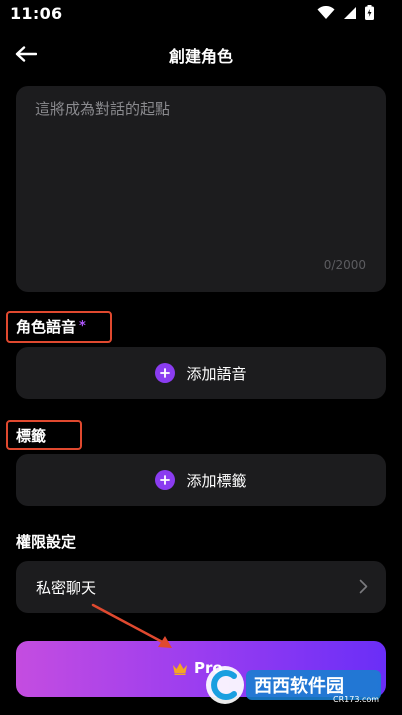 Image resolution: width=402 pixels, height=715 pixels. I want to click on battery-icon, so click(369, 12).